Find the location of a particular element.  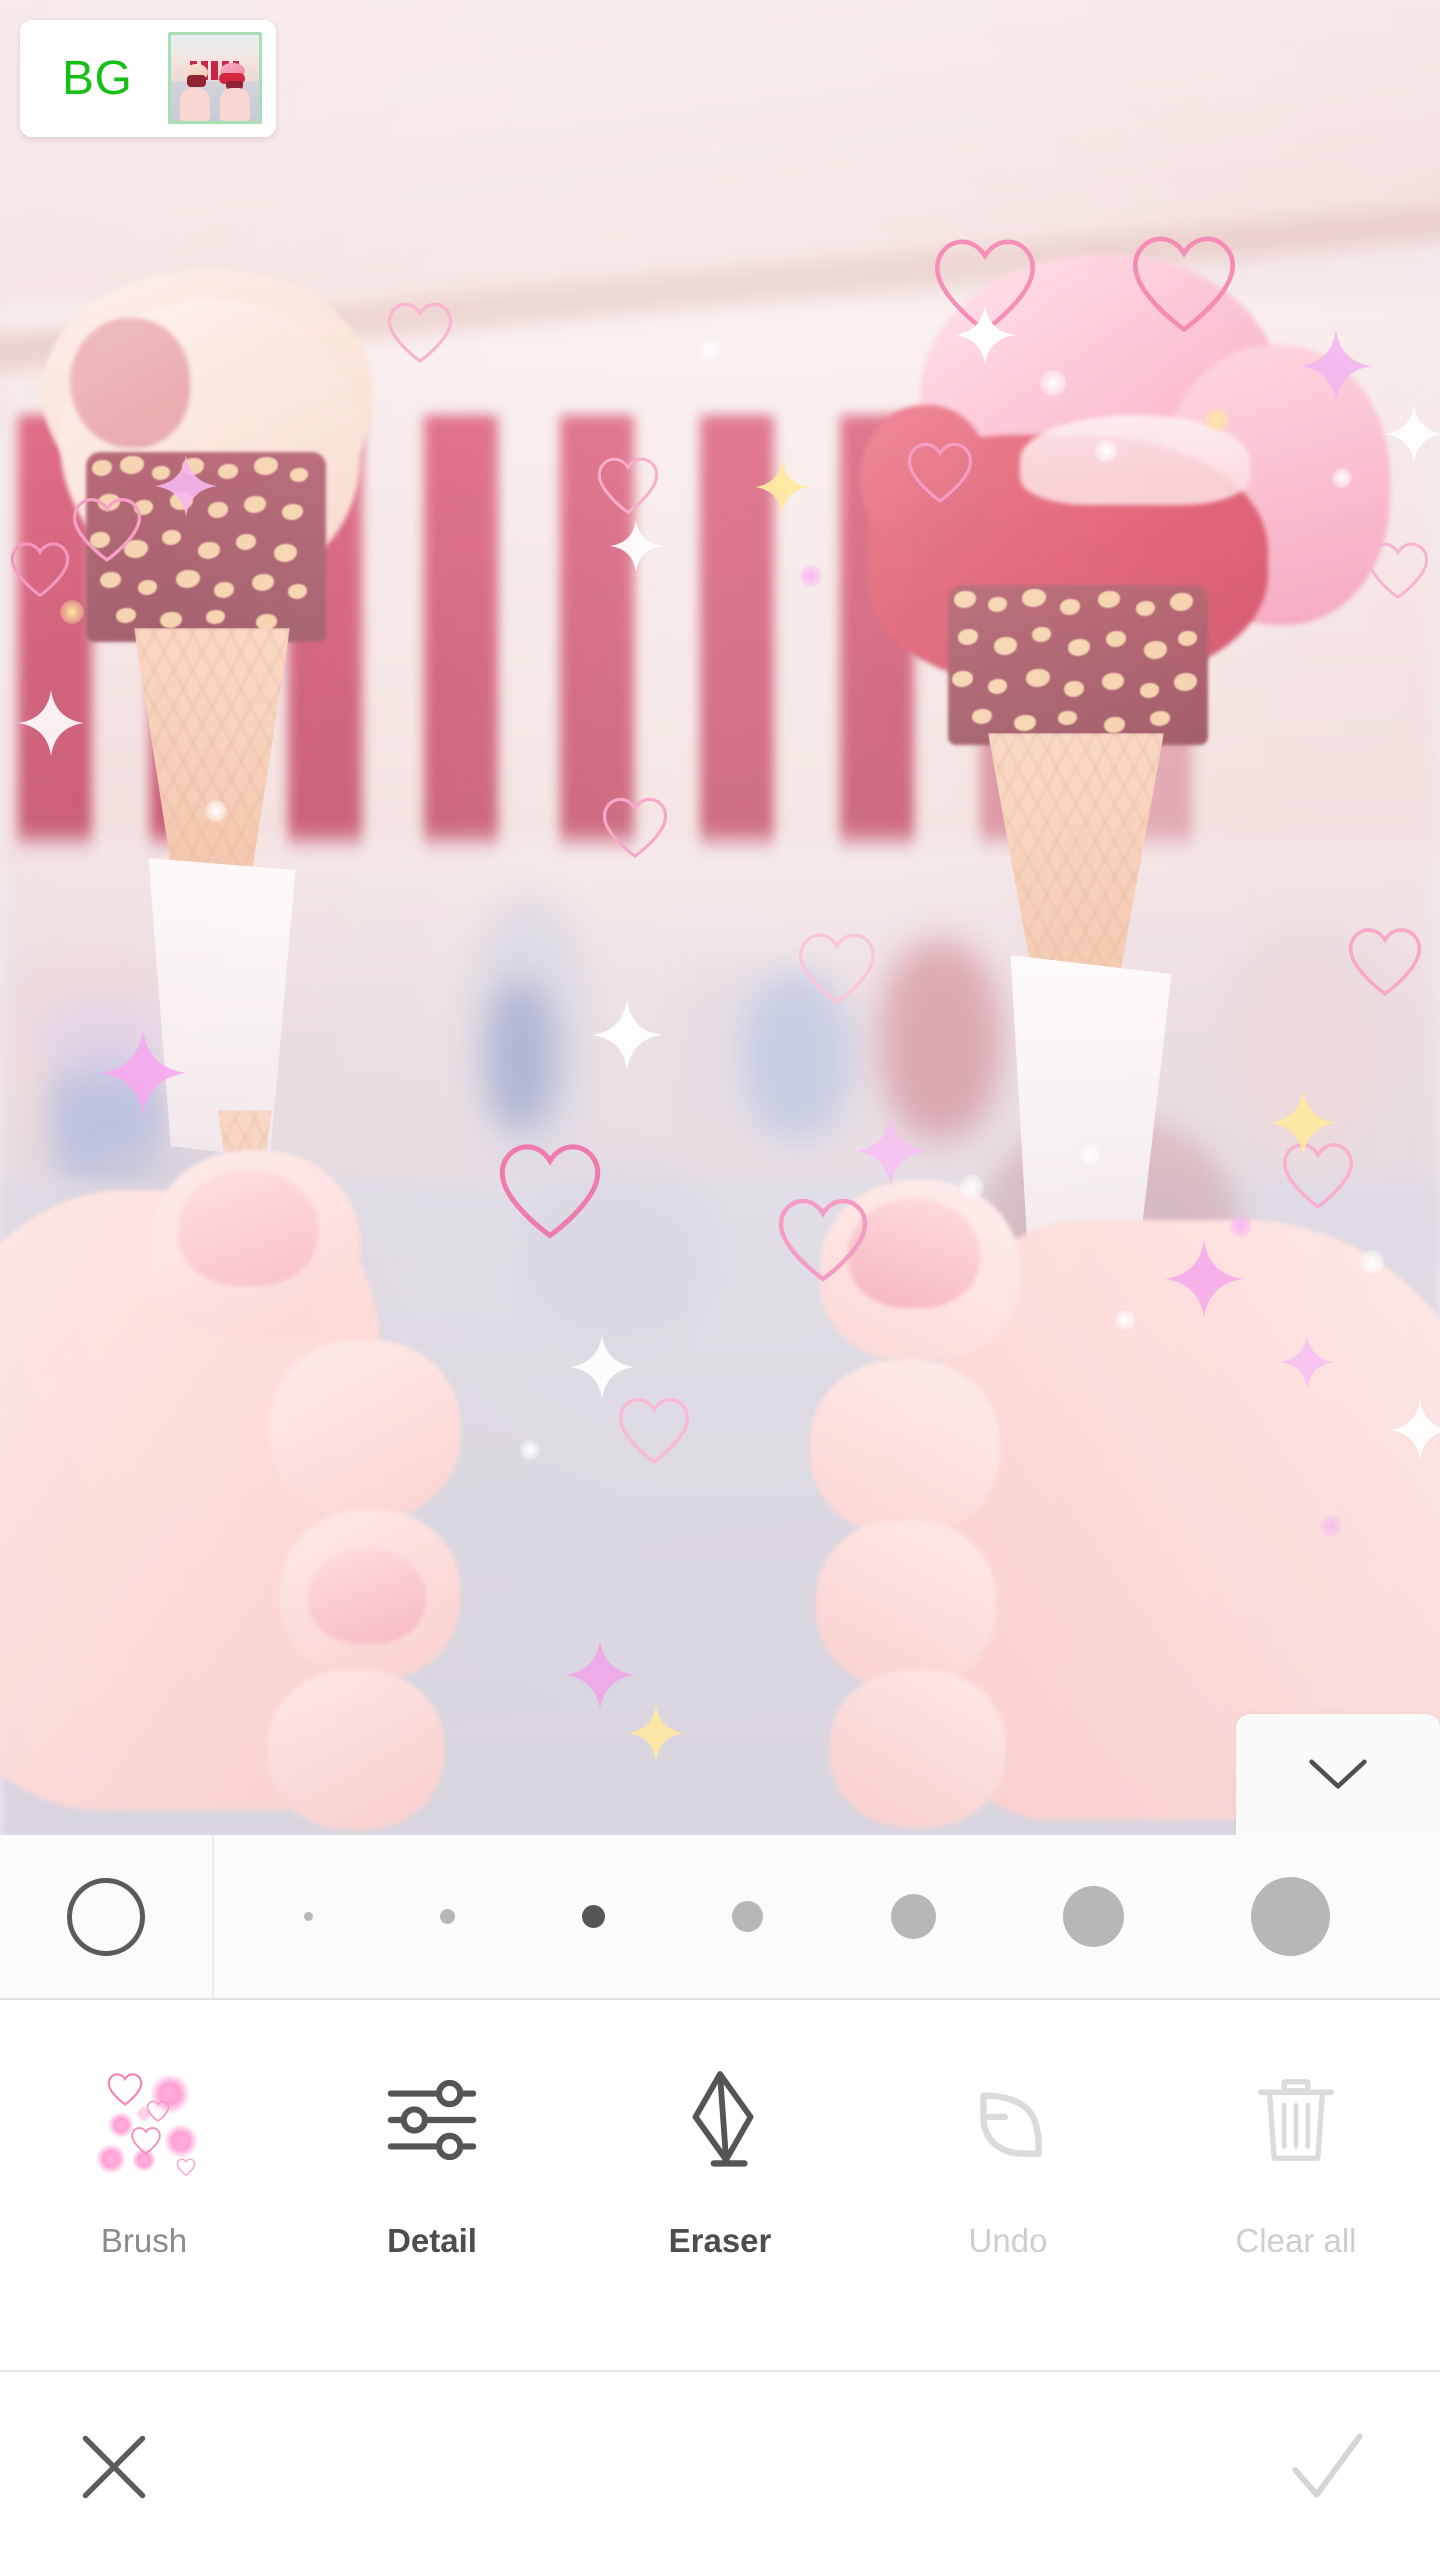

brush-pattern-thumbnail-icon is located at coordinates (144, 2120).